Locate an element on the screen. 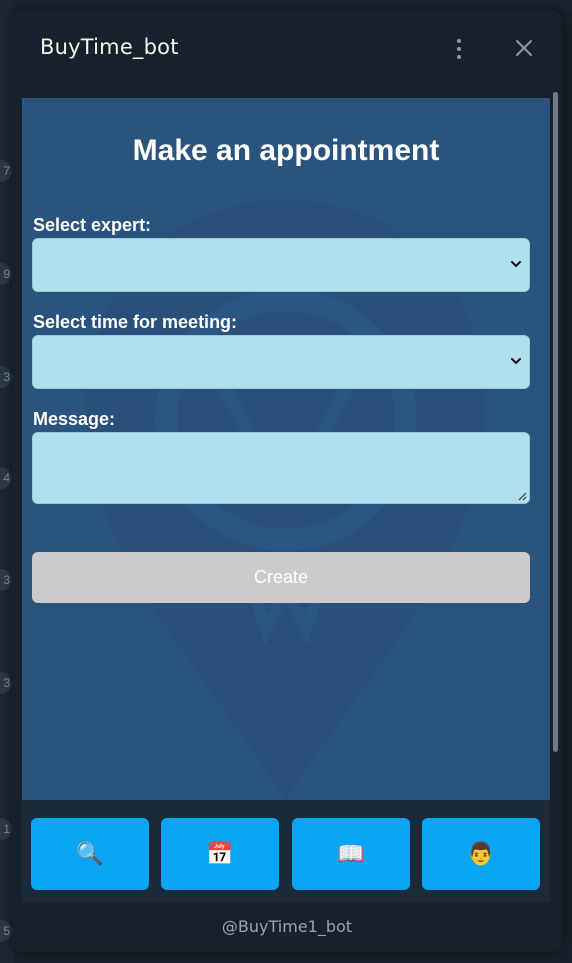 The height and width of the screenshot is (963, 572). book-icon: 📖 is located at coordinates (351, 853).